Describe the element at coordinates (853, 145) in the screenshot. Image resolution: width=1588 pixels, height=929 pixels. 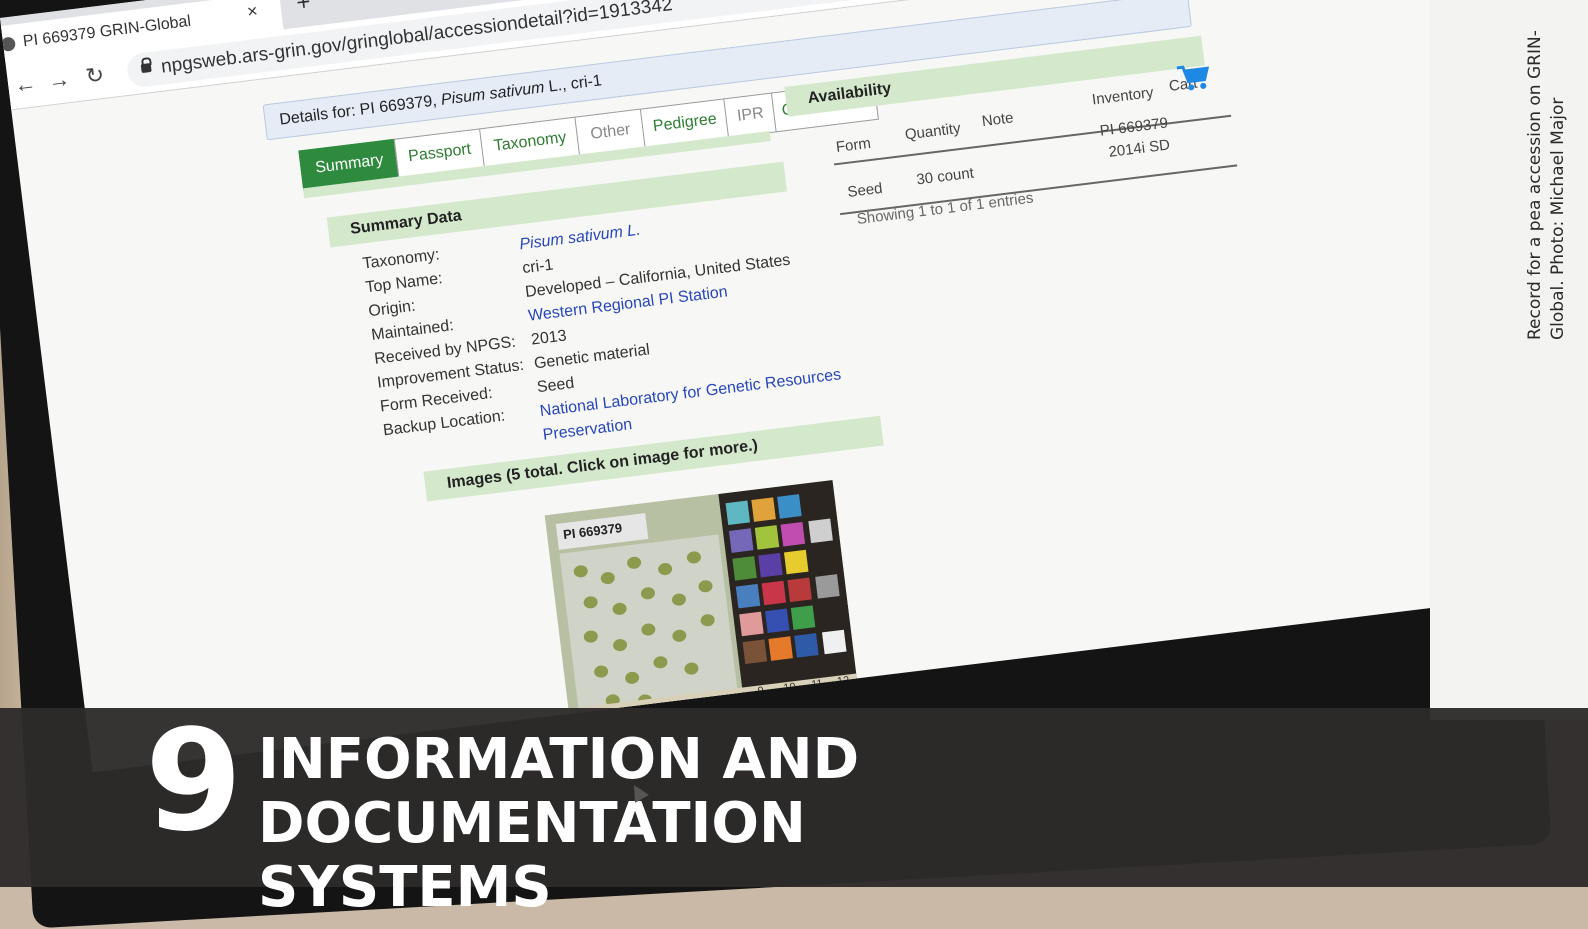
I see `col-form: Form` at that location.